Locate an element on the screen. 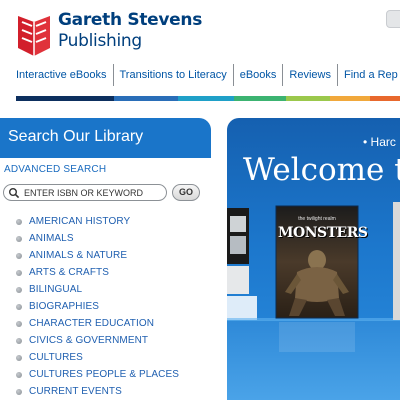  category-item: CURRENT EVENTS is located at coordinates (97, 391).